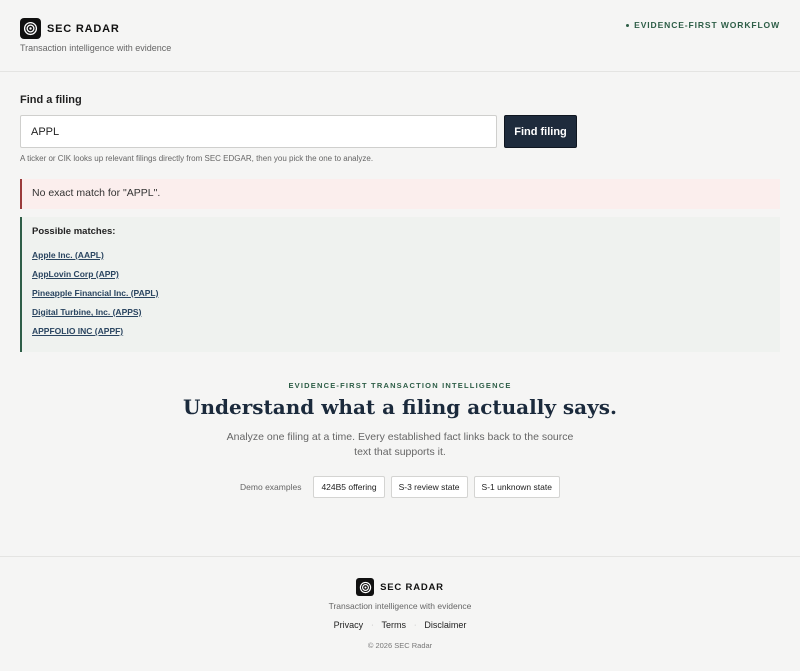 This screenshot has height=671, width=800. I want to click on privacy-link: Privacy, so click(349, 625).